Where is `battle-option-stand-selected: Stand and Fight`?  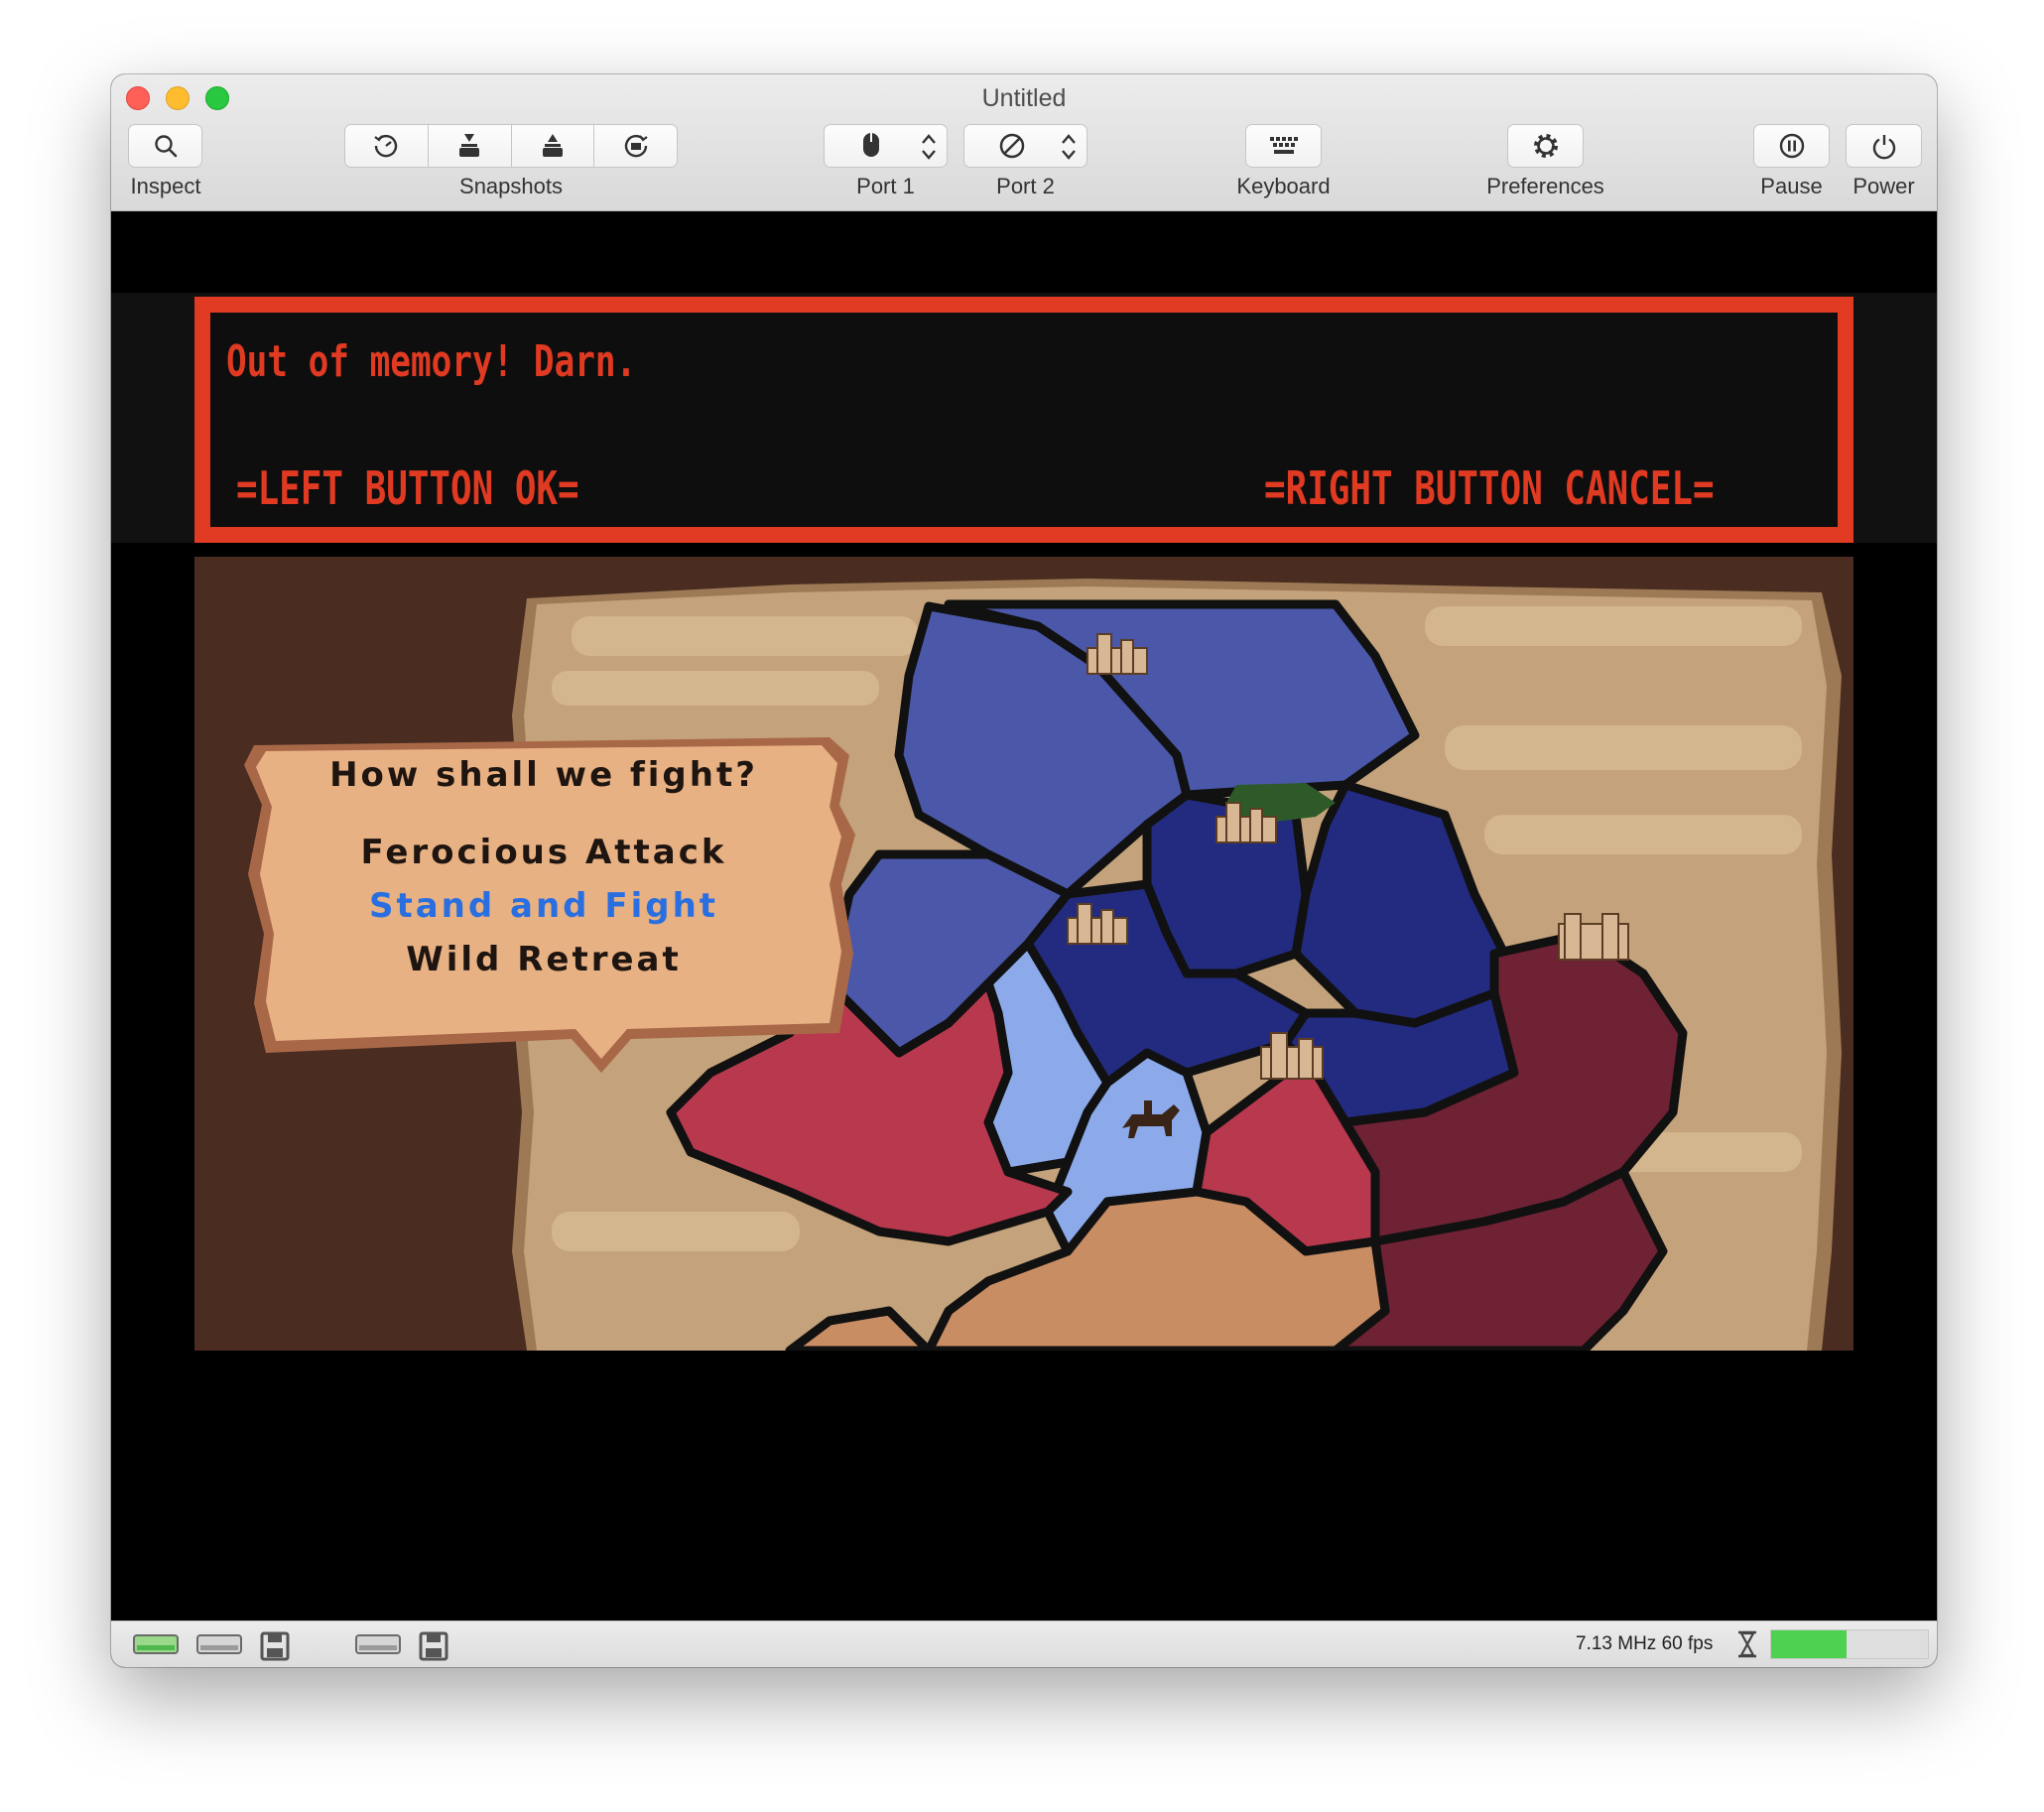 battle-option-stand-selected: Stand and Fight is located at coordinates (543, 906).